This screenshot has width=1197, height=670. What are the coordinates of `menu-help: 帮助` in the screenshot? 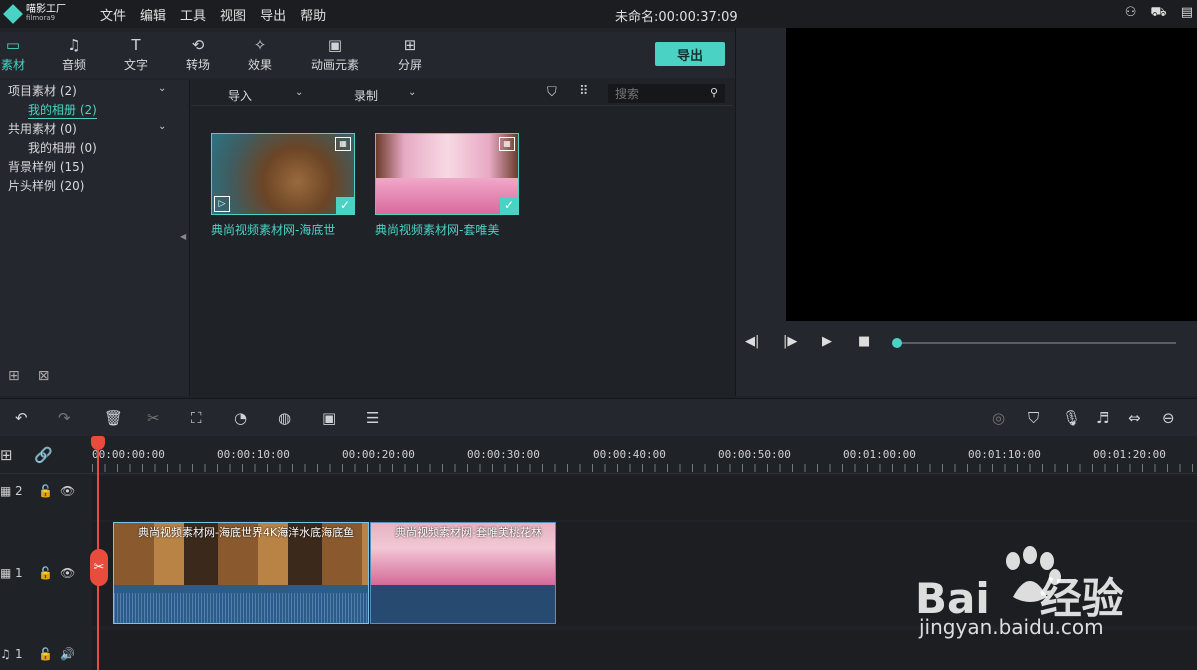 It's located at (313, 14).